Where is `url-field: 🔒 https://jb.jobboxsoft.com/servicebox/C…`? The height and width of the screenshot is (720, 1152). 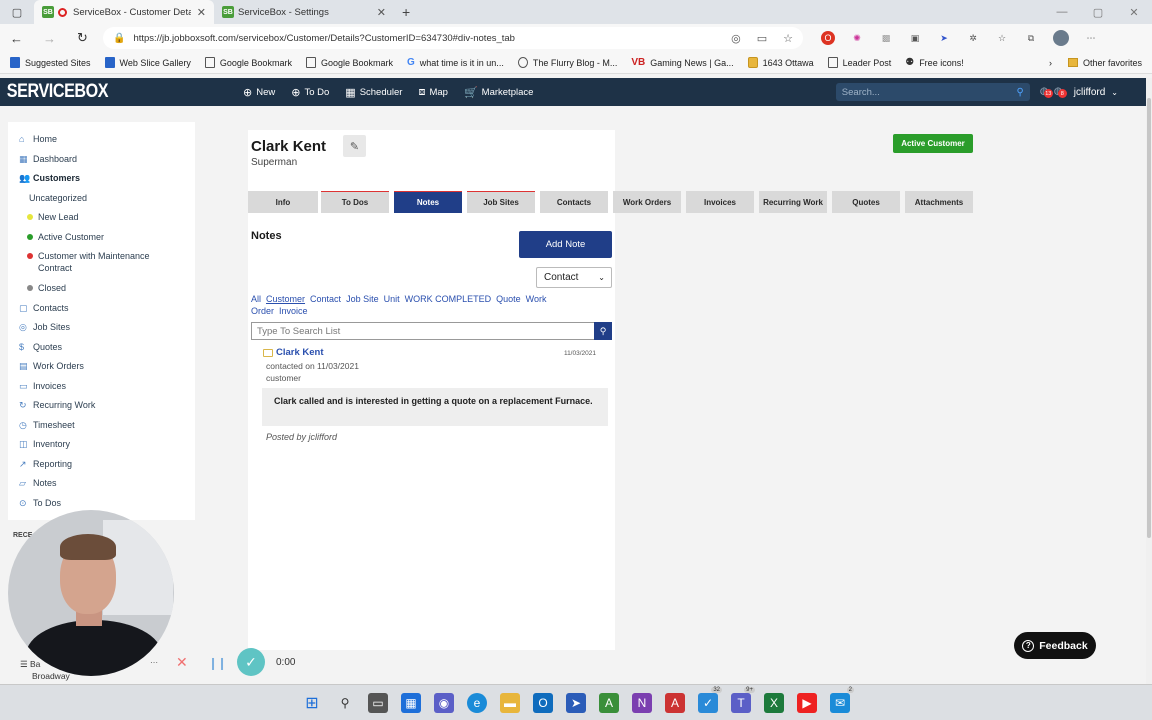 url-field: 🔒 https://jb.jobboxsoft.com/servicebox/C… is located at coordinates (453, 38).